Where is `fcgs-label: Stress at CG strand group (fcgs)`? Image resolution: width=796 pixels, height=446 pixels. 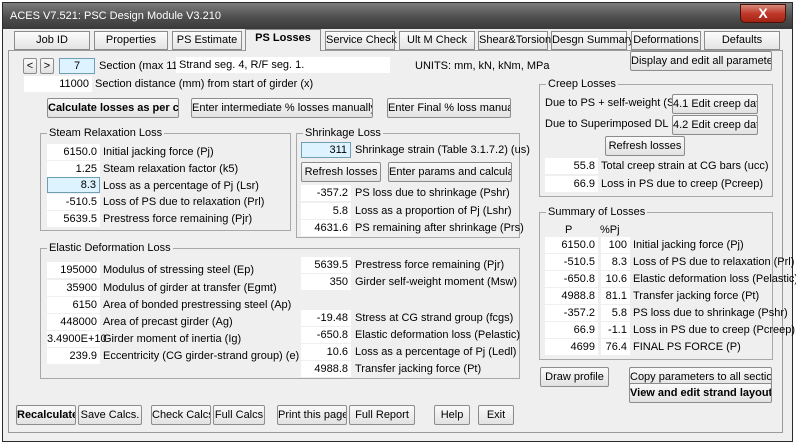 fcgs-label: Stress at CG strand group (fcgs) is located at coordinates (434, 318).